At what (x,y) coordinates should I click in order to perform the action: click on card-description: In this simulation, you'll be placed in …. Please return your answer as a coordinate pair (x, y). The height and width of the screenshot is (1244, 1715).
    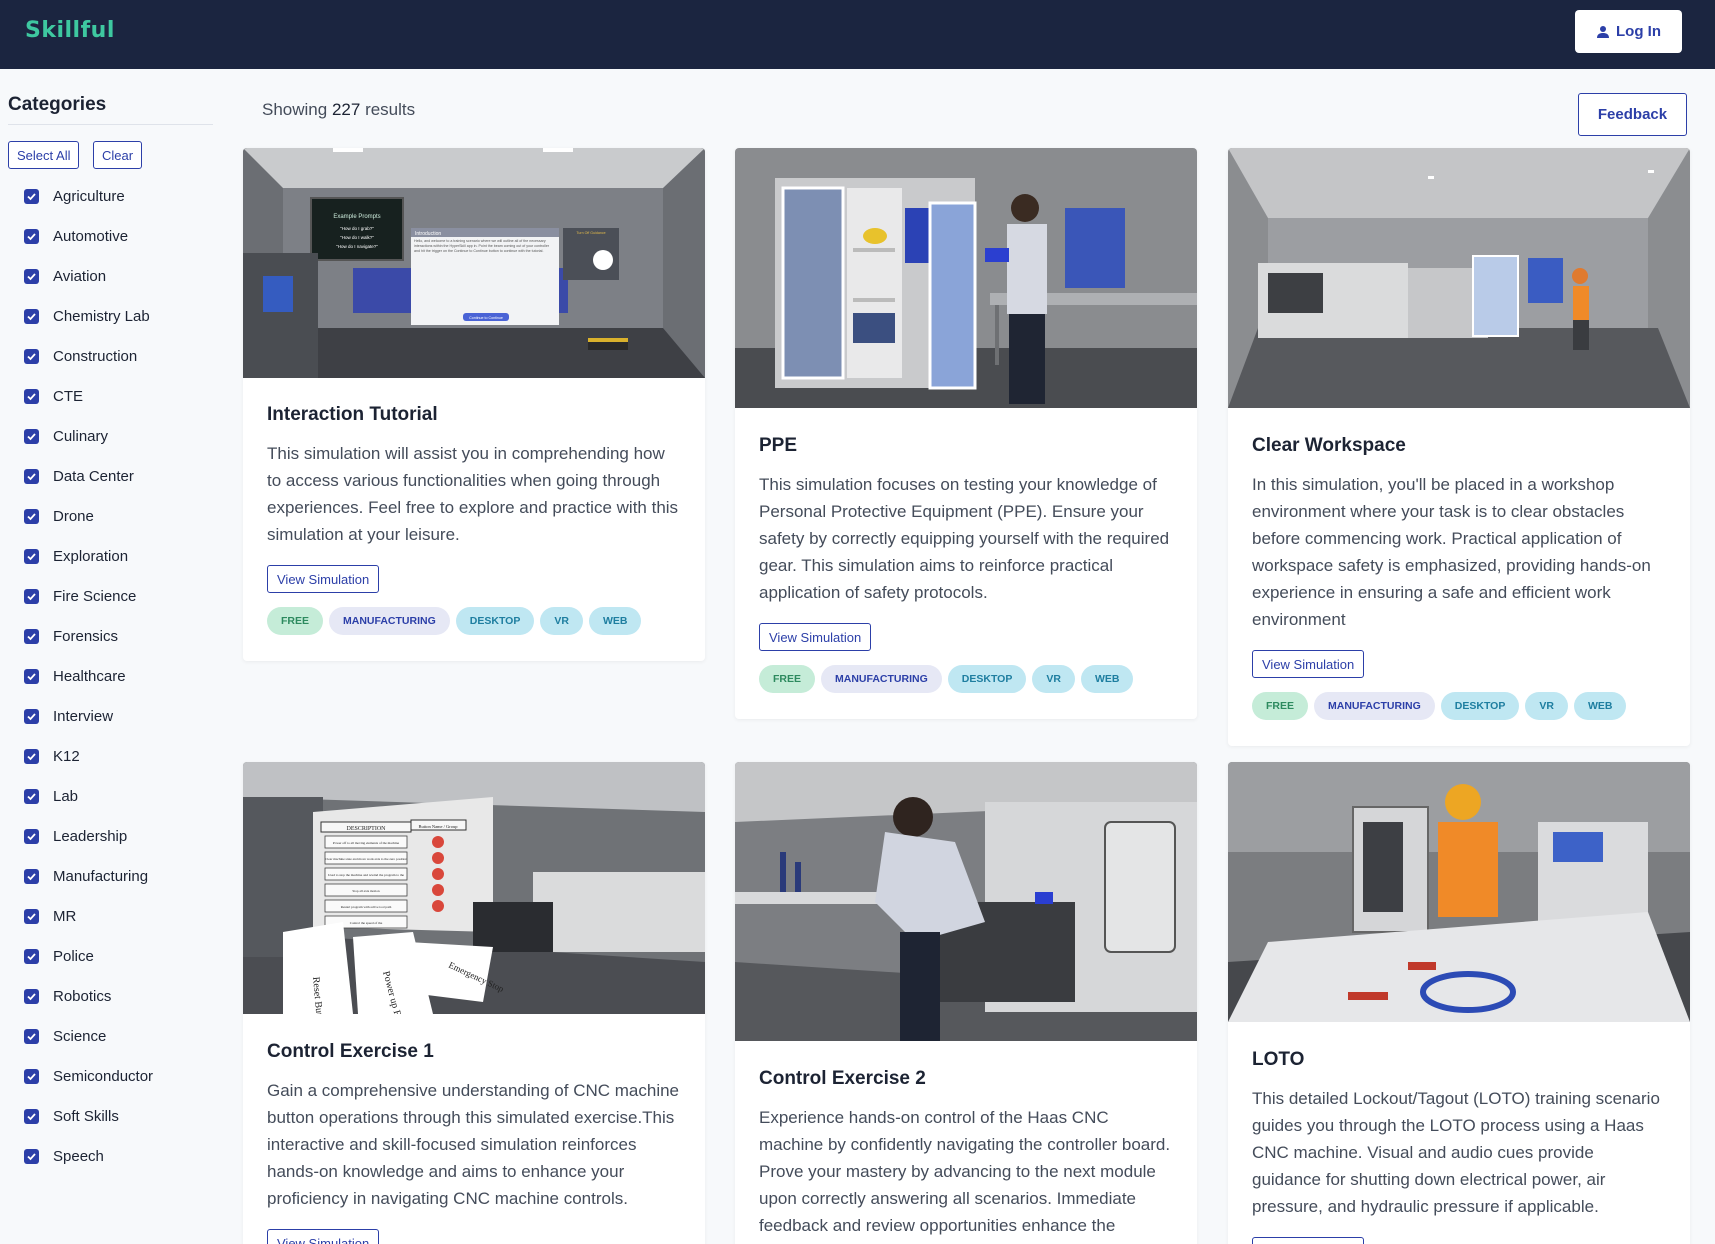
    Looking at the image, I should click on (1451, 552).